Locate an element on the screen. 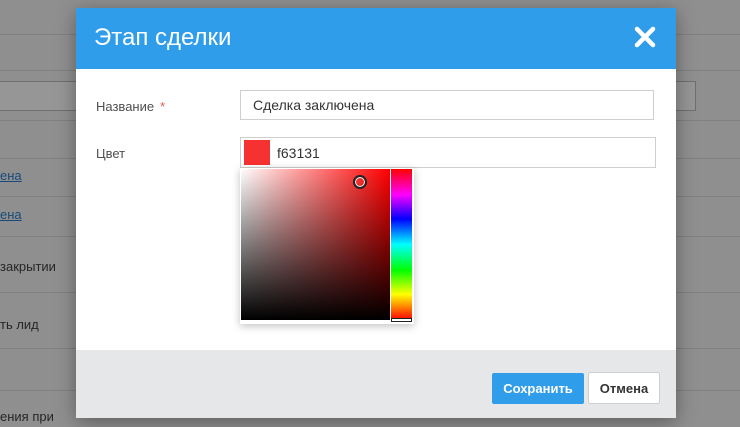 The height and width of the screenshot is (427, 740). color-picker is located at coordinates (327, 246).